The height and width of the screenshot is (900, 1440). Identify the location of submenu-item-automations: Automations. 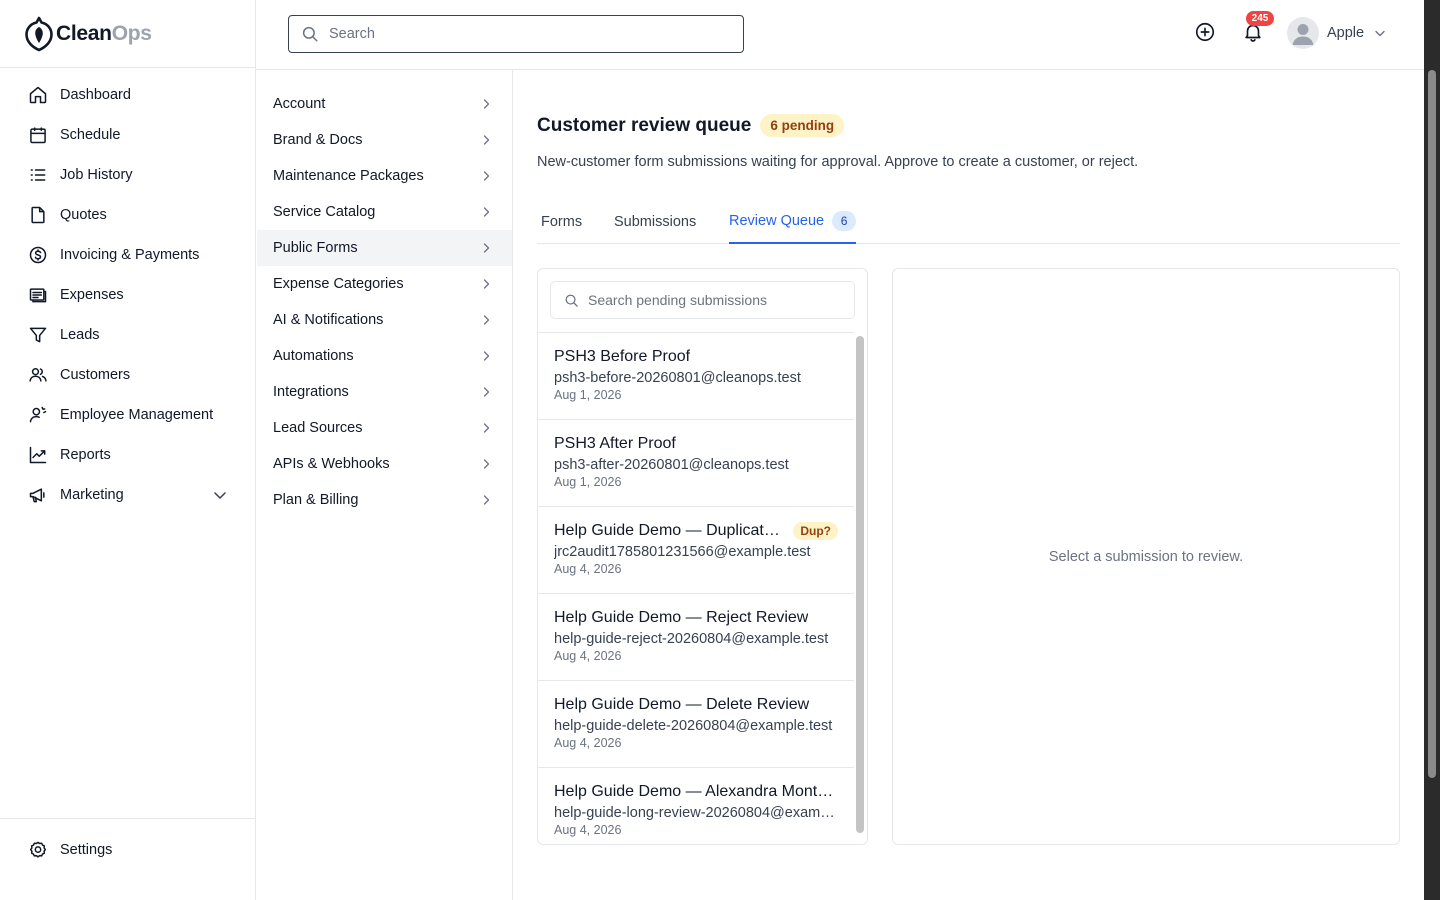
(384, 356).